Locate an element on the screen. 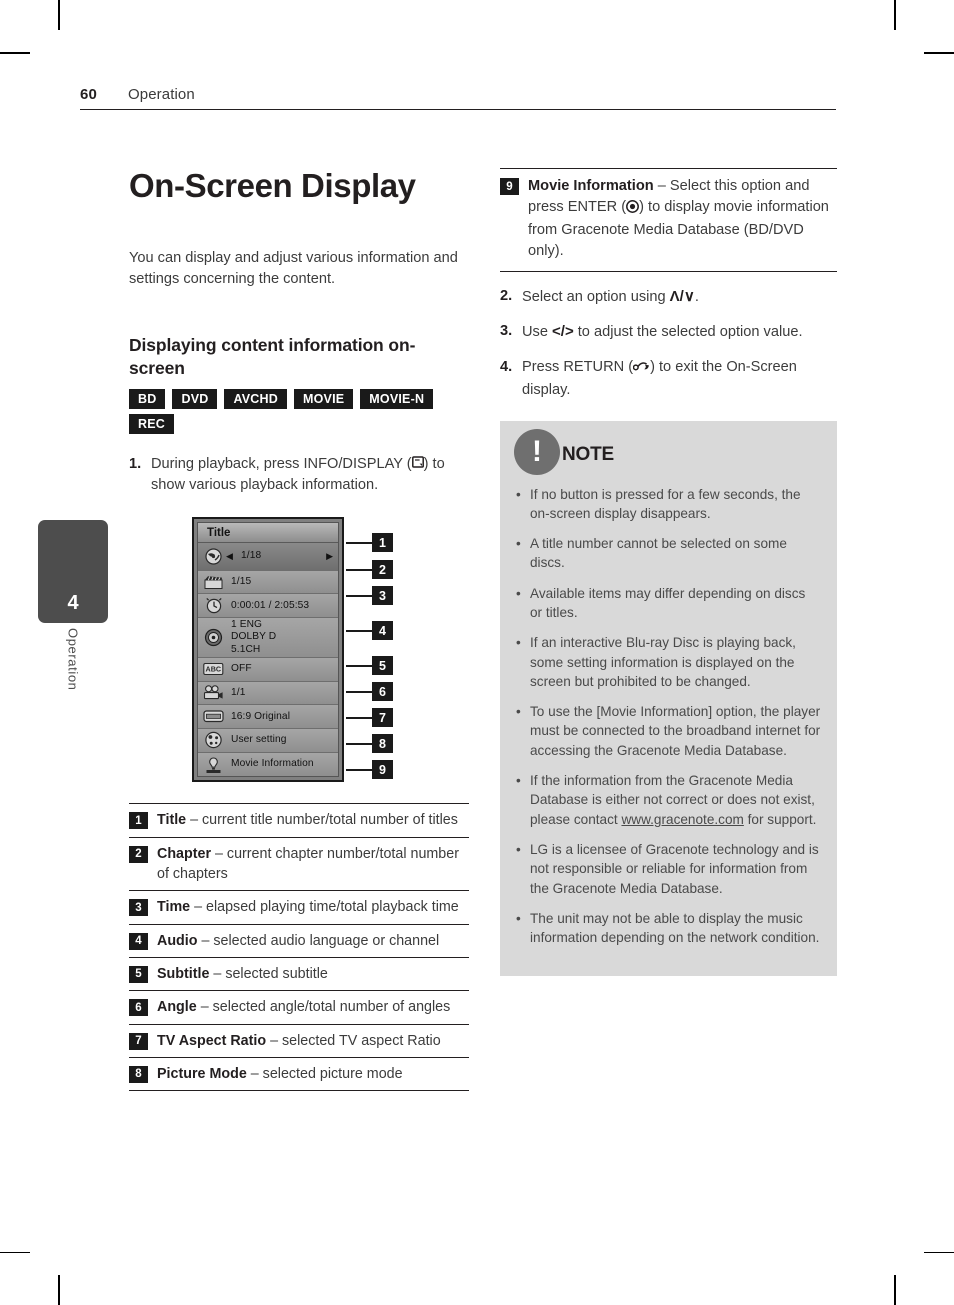  osd-title-bar: Title is located at coordinates (268, 533).